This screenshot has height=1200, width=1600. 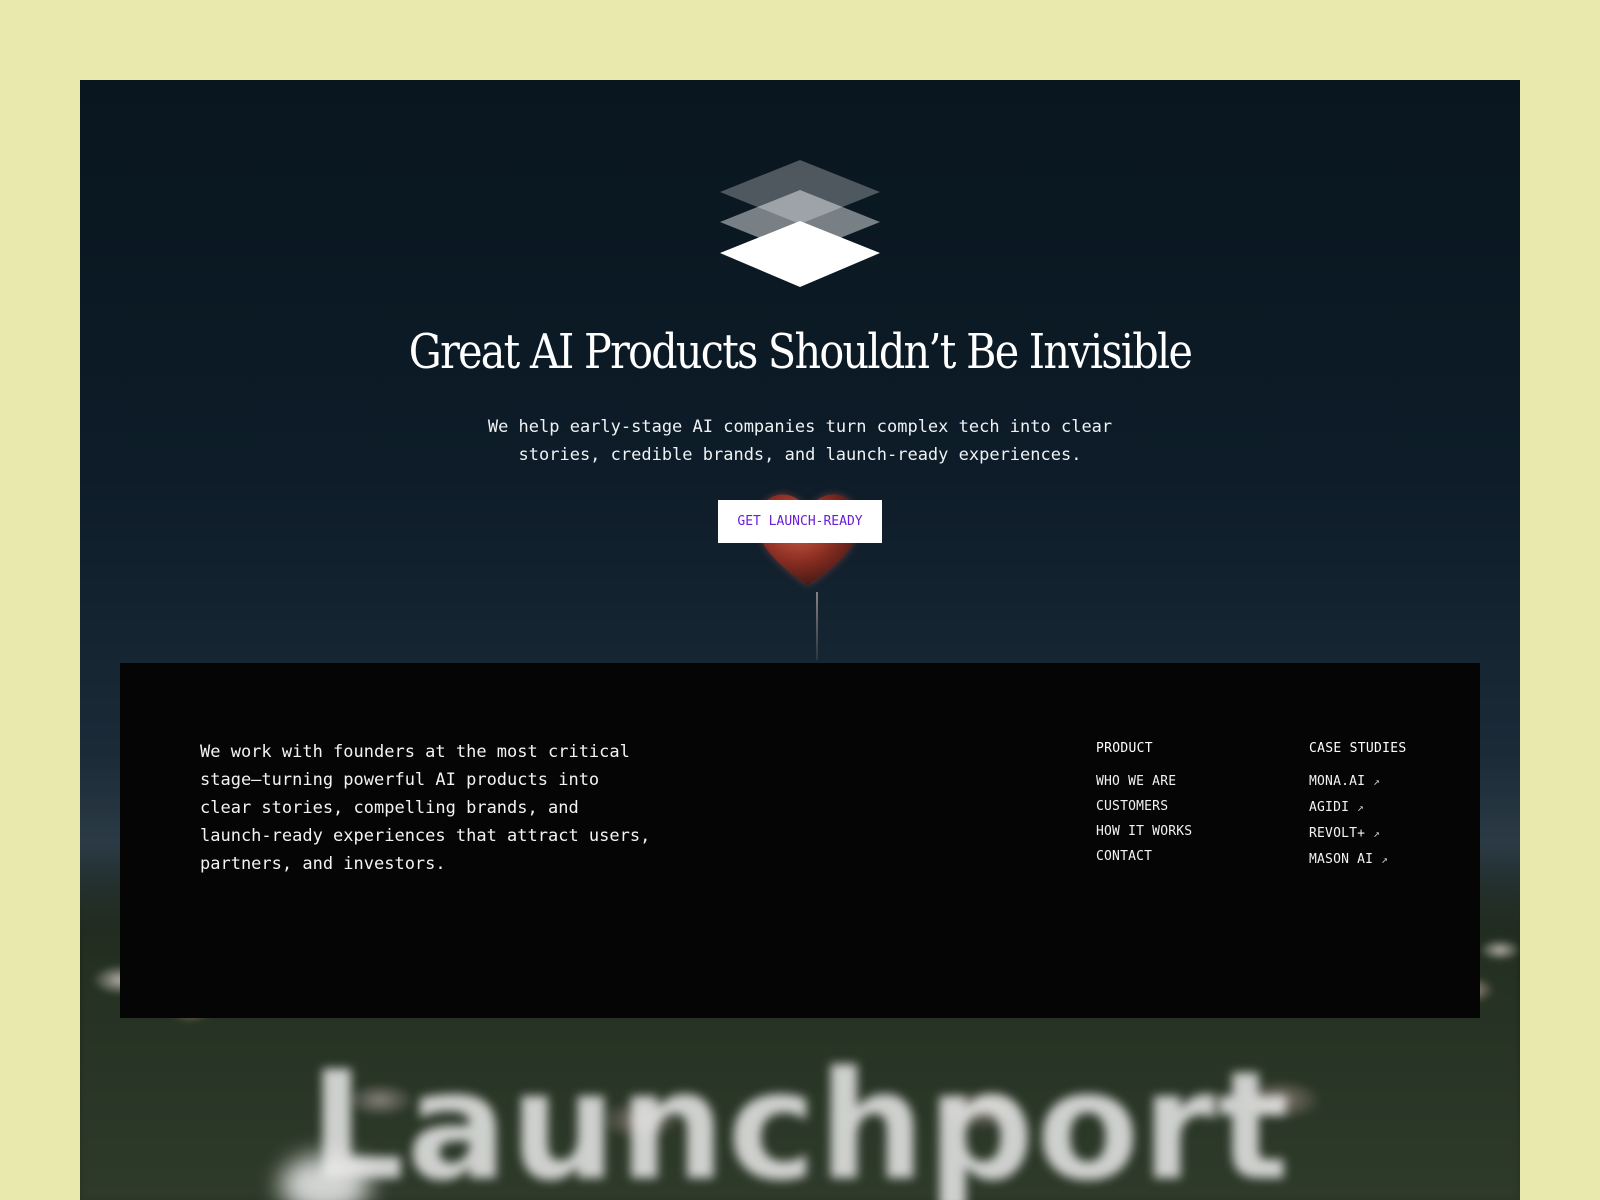 What do you see at coordinates (800, 1120) in the screenshot?
I see `blurred-wordmark: Launchport` at bounding box center [800, 1120].